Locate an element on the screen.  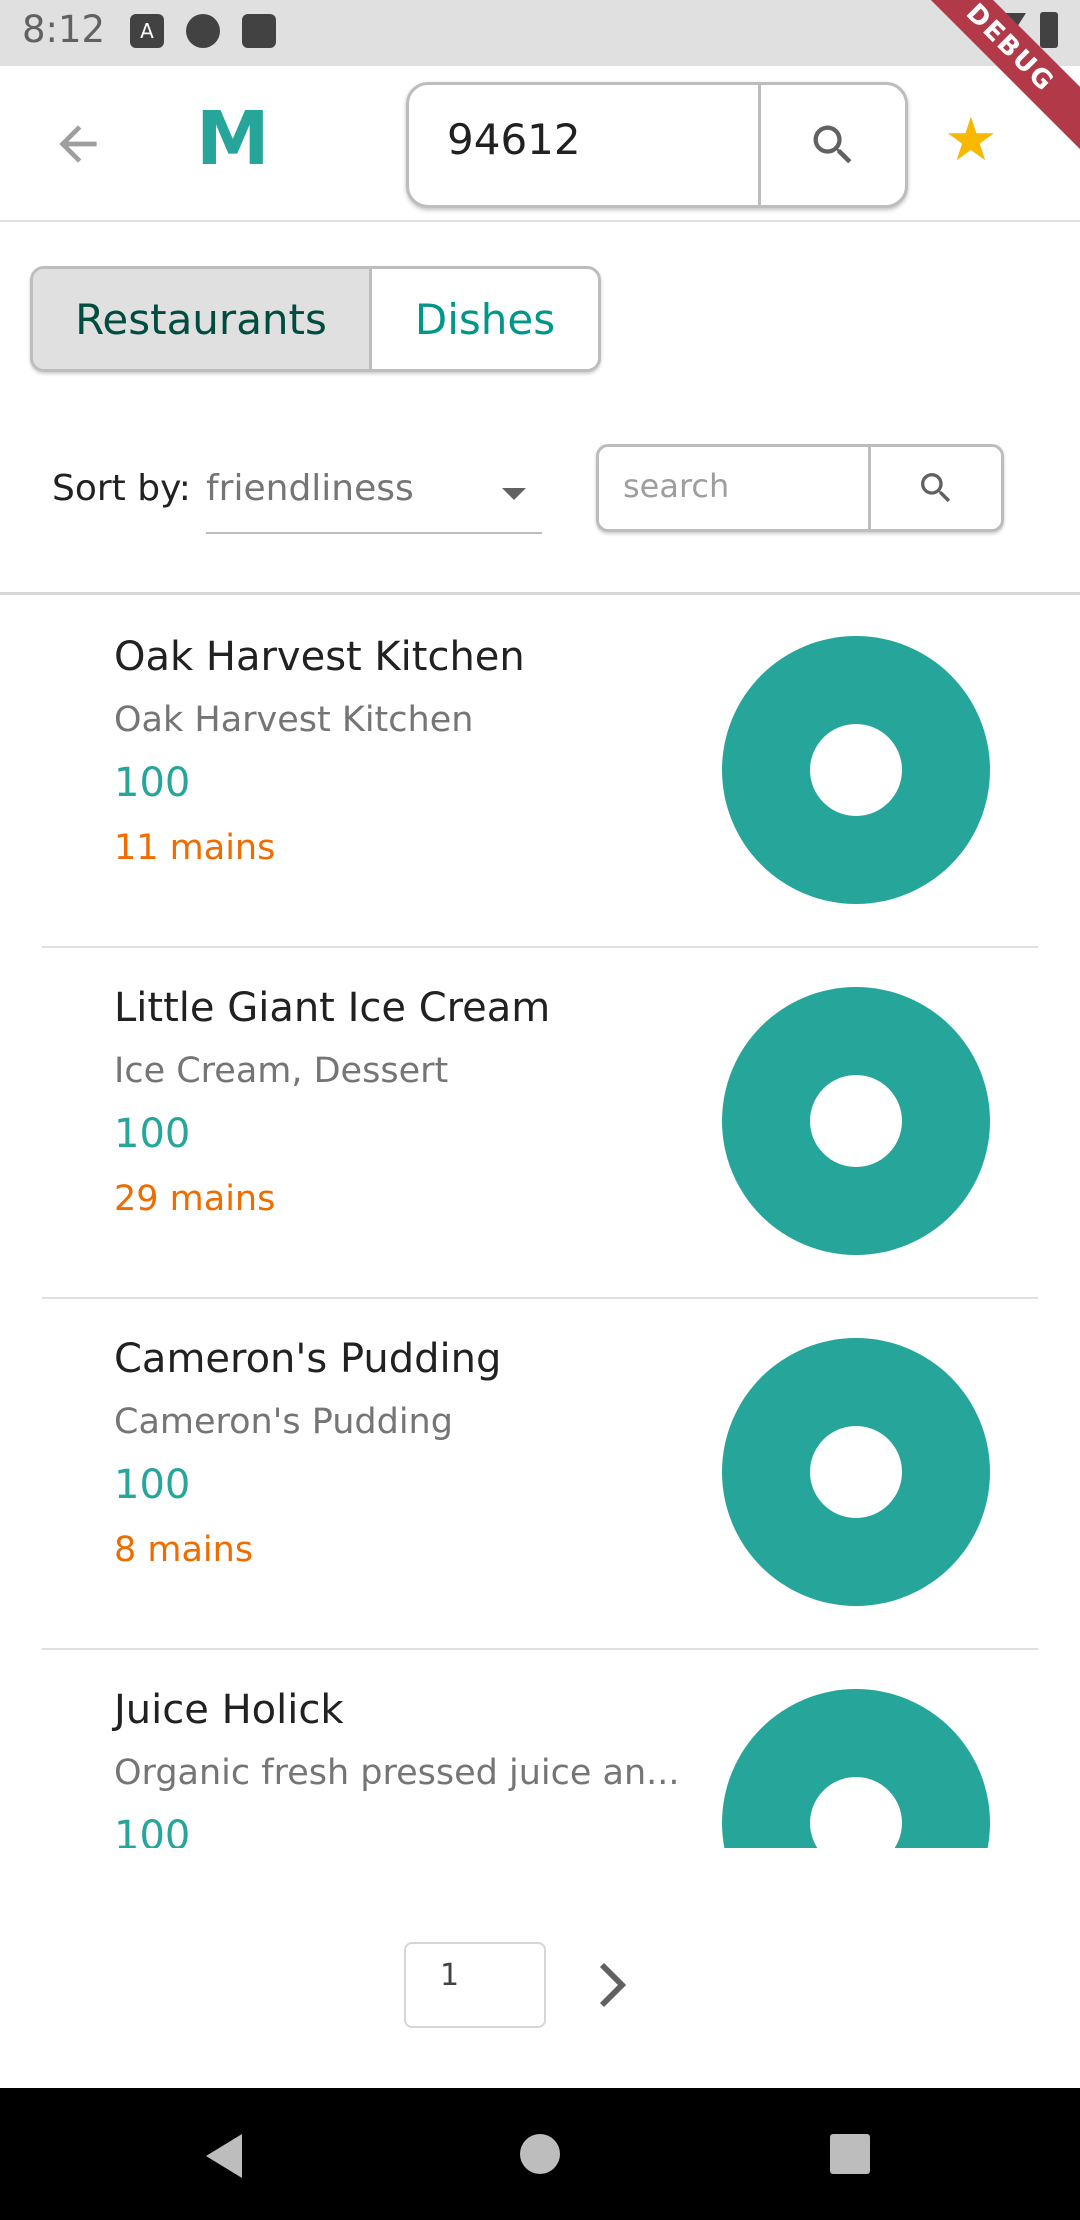
zip-search-button is located at coordinates (831, 145).